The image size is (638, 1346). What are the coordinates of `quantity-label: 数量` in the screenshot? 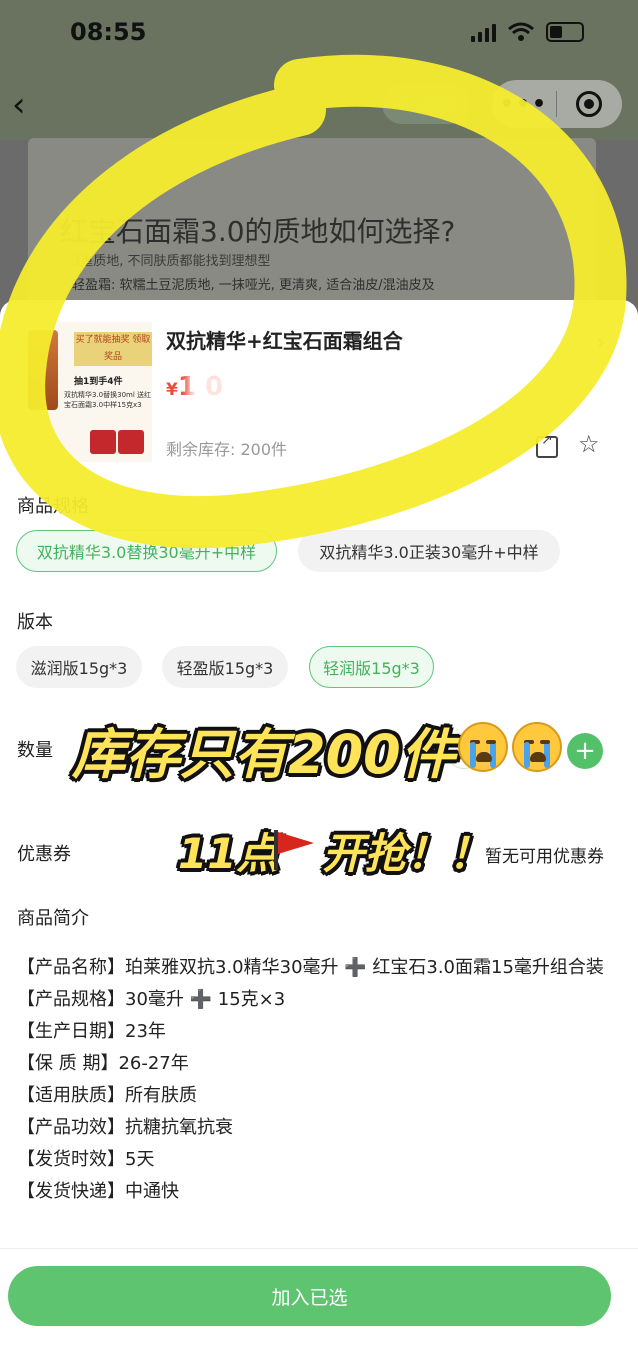 It's located at (35, 750).